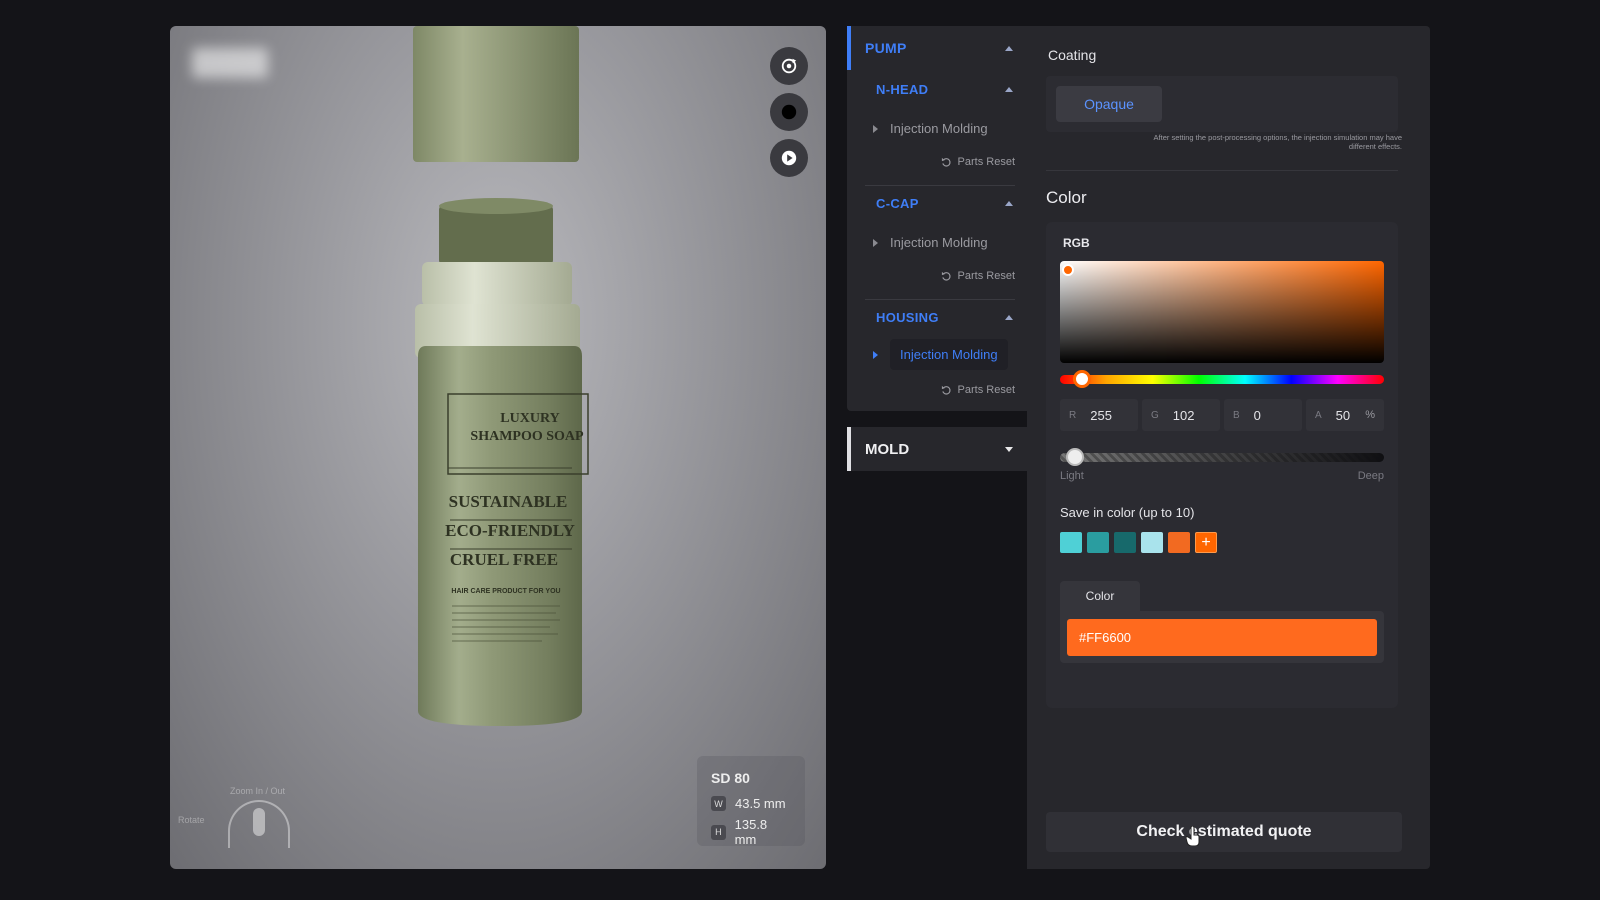 This screenshot has width=1600, height=900. What do you see at coordinates (751, 832) in the screenshot?
I see `height-value: 135.8 mm` at bounding box center [751, 832].